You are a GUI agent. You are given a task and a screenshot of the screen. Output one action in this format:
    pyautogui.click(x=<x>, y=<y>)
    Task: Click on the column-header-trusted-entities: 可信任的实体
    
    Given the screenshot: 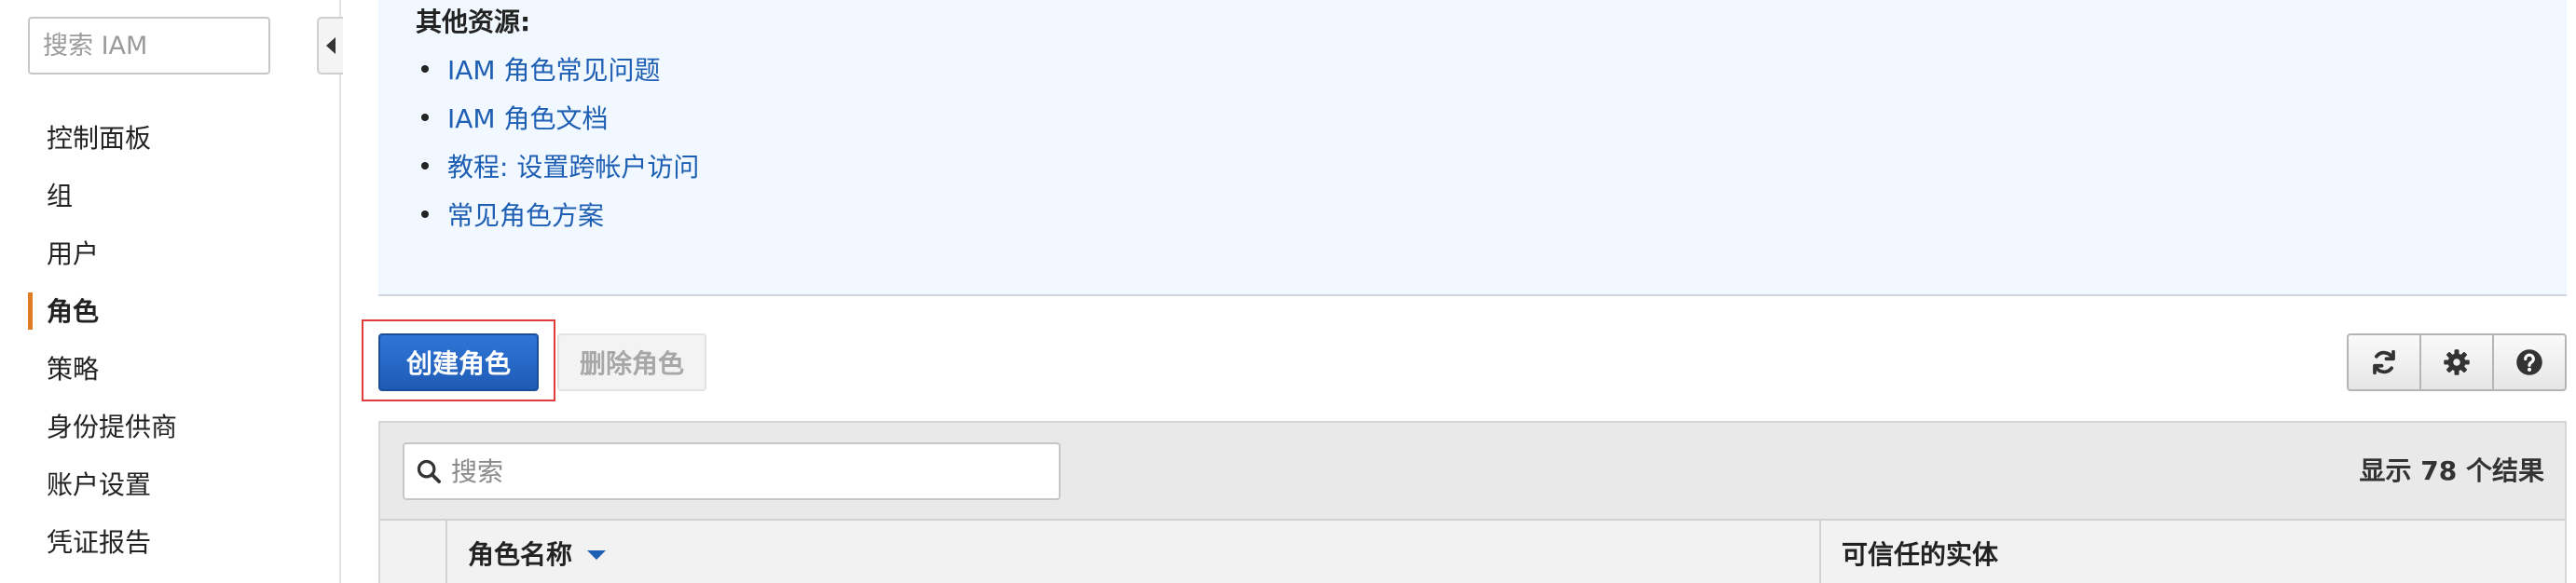 What is the action you would take?
    pyautogui.click(x=2193, y=552)
    